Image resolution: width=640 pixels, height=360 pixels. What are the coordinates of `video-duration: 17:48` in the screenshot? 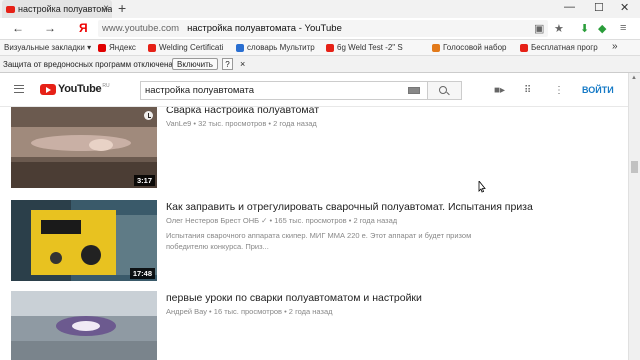 It's located at (142, 273).